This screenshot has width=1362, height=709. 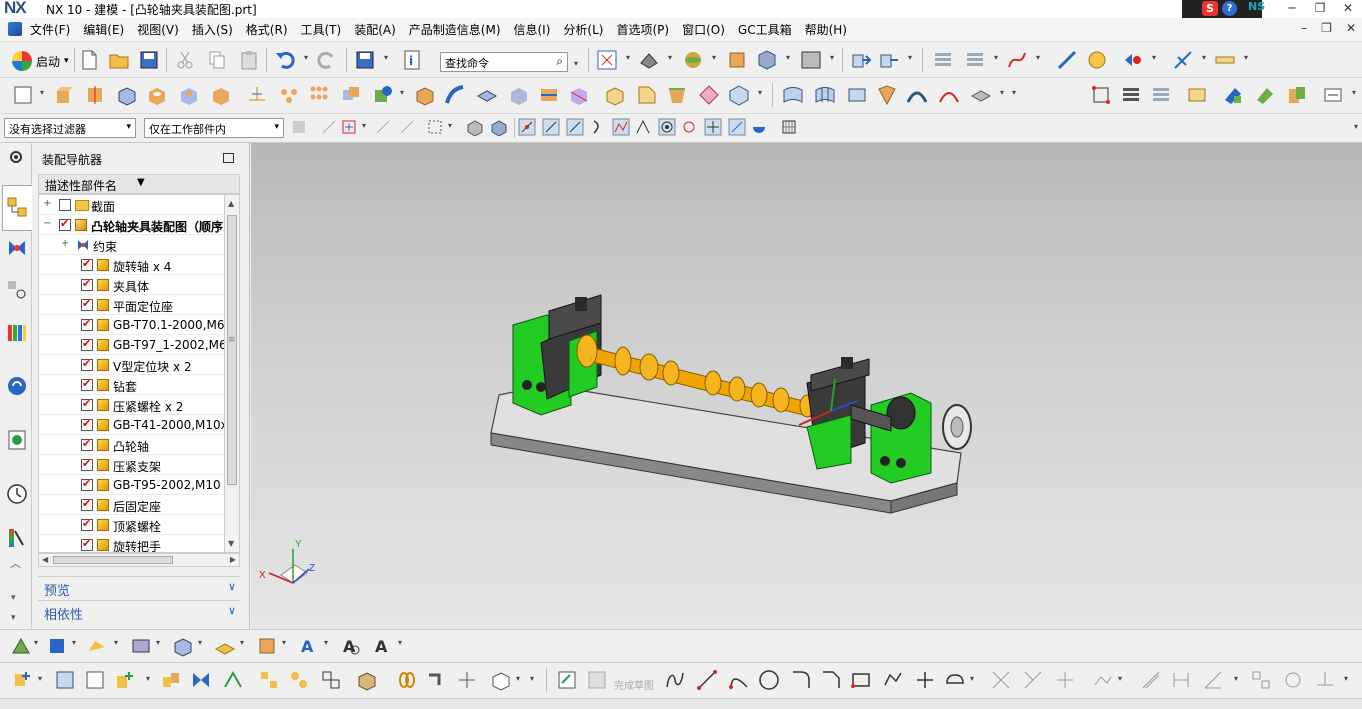 I want to click on expand-toggle-icon: +, so click(x=47, y=203).